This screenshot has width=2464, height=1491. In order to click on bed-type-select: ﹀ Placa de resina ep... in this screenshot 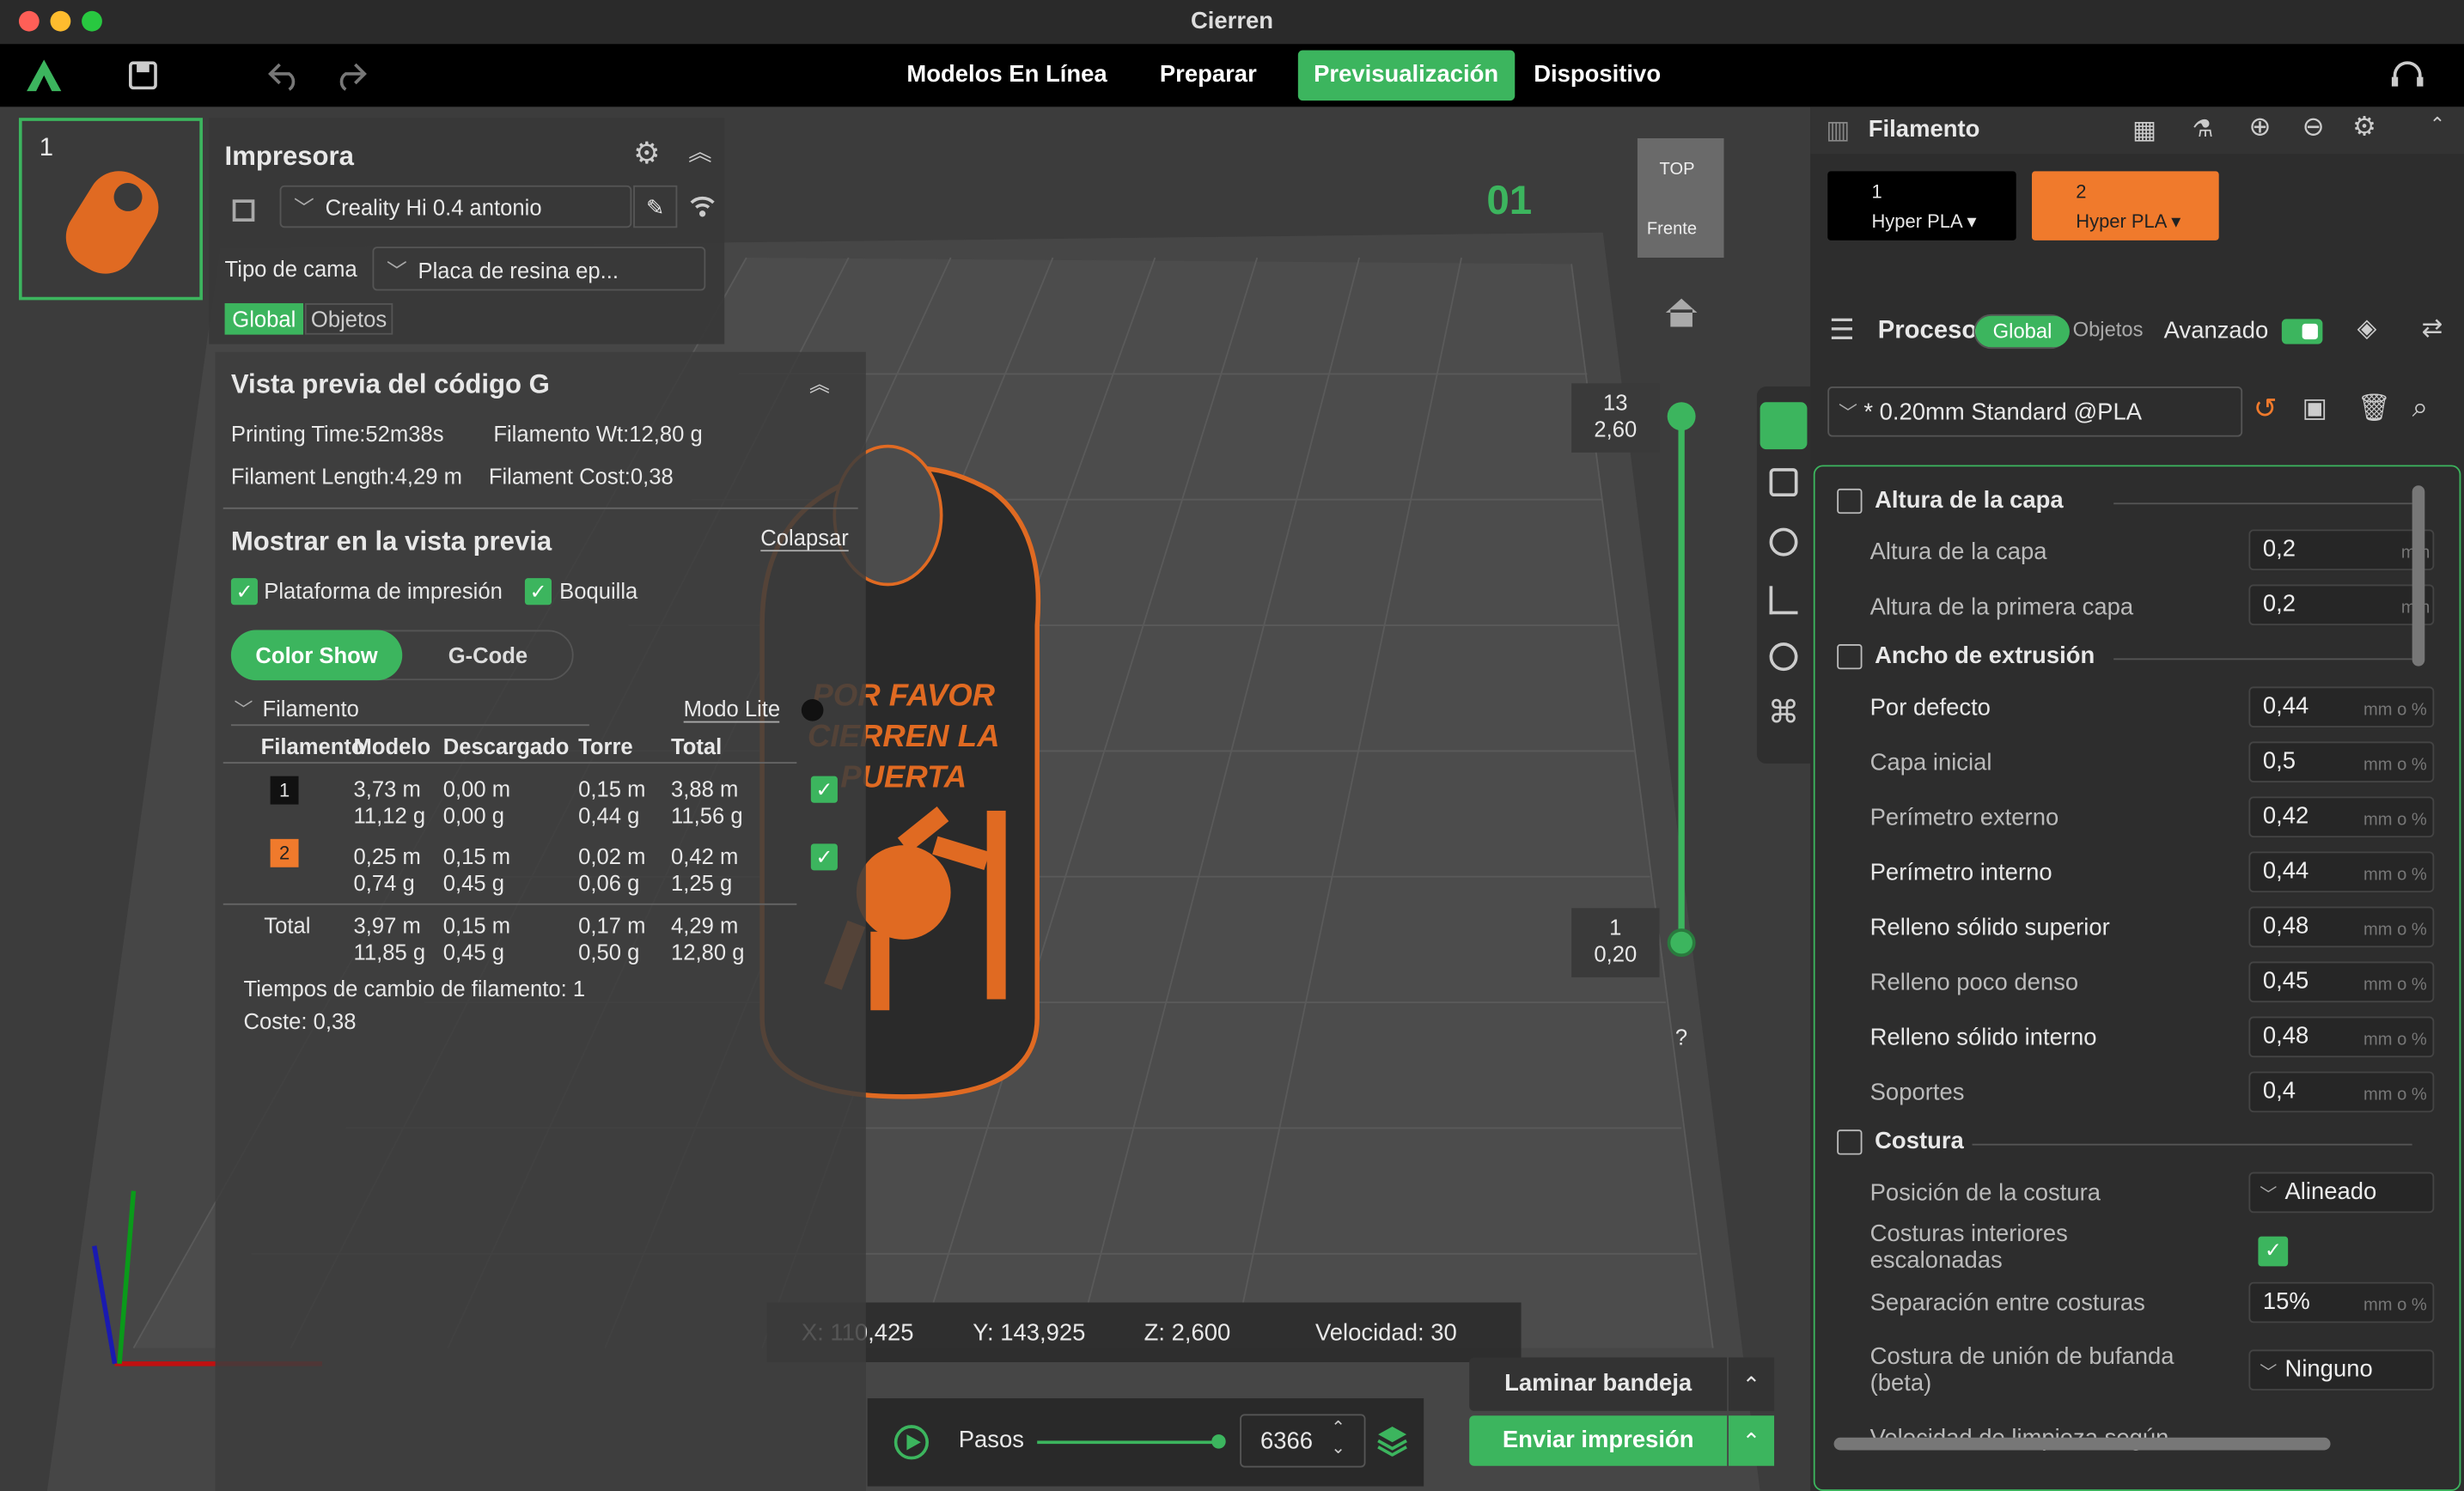, I will do `click(539, 268)`.